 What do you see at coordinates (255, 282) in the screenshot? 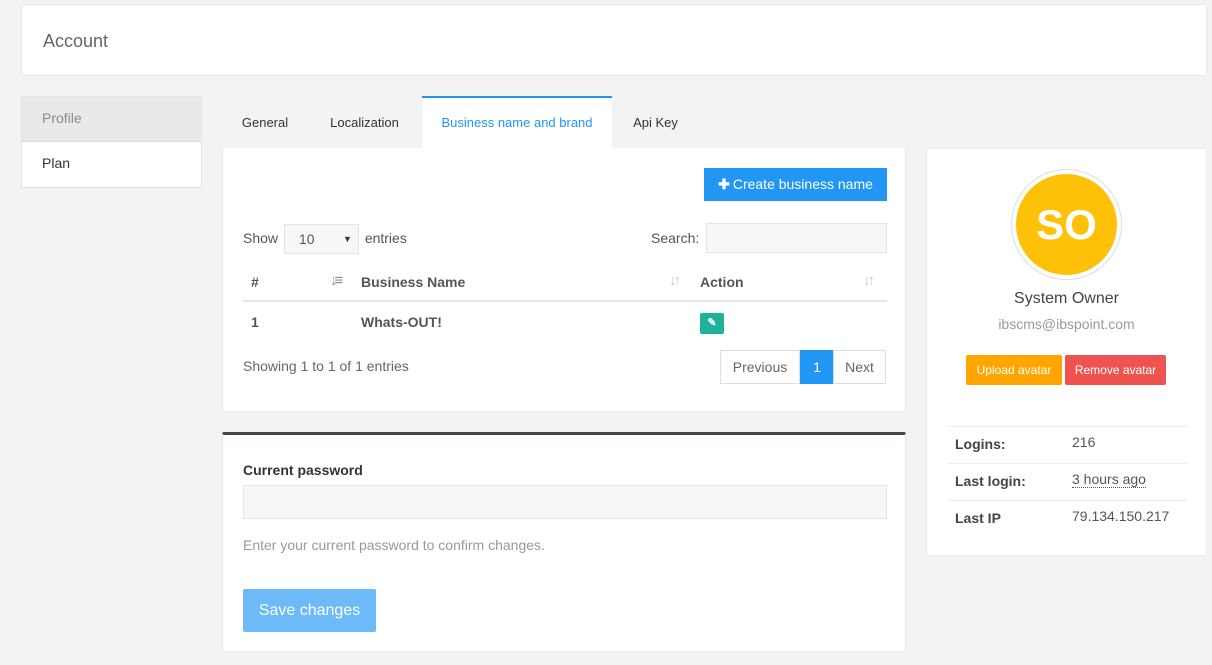
I see `column-header-number: #` at bounding box center [255, 282].